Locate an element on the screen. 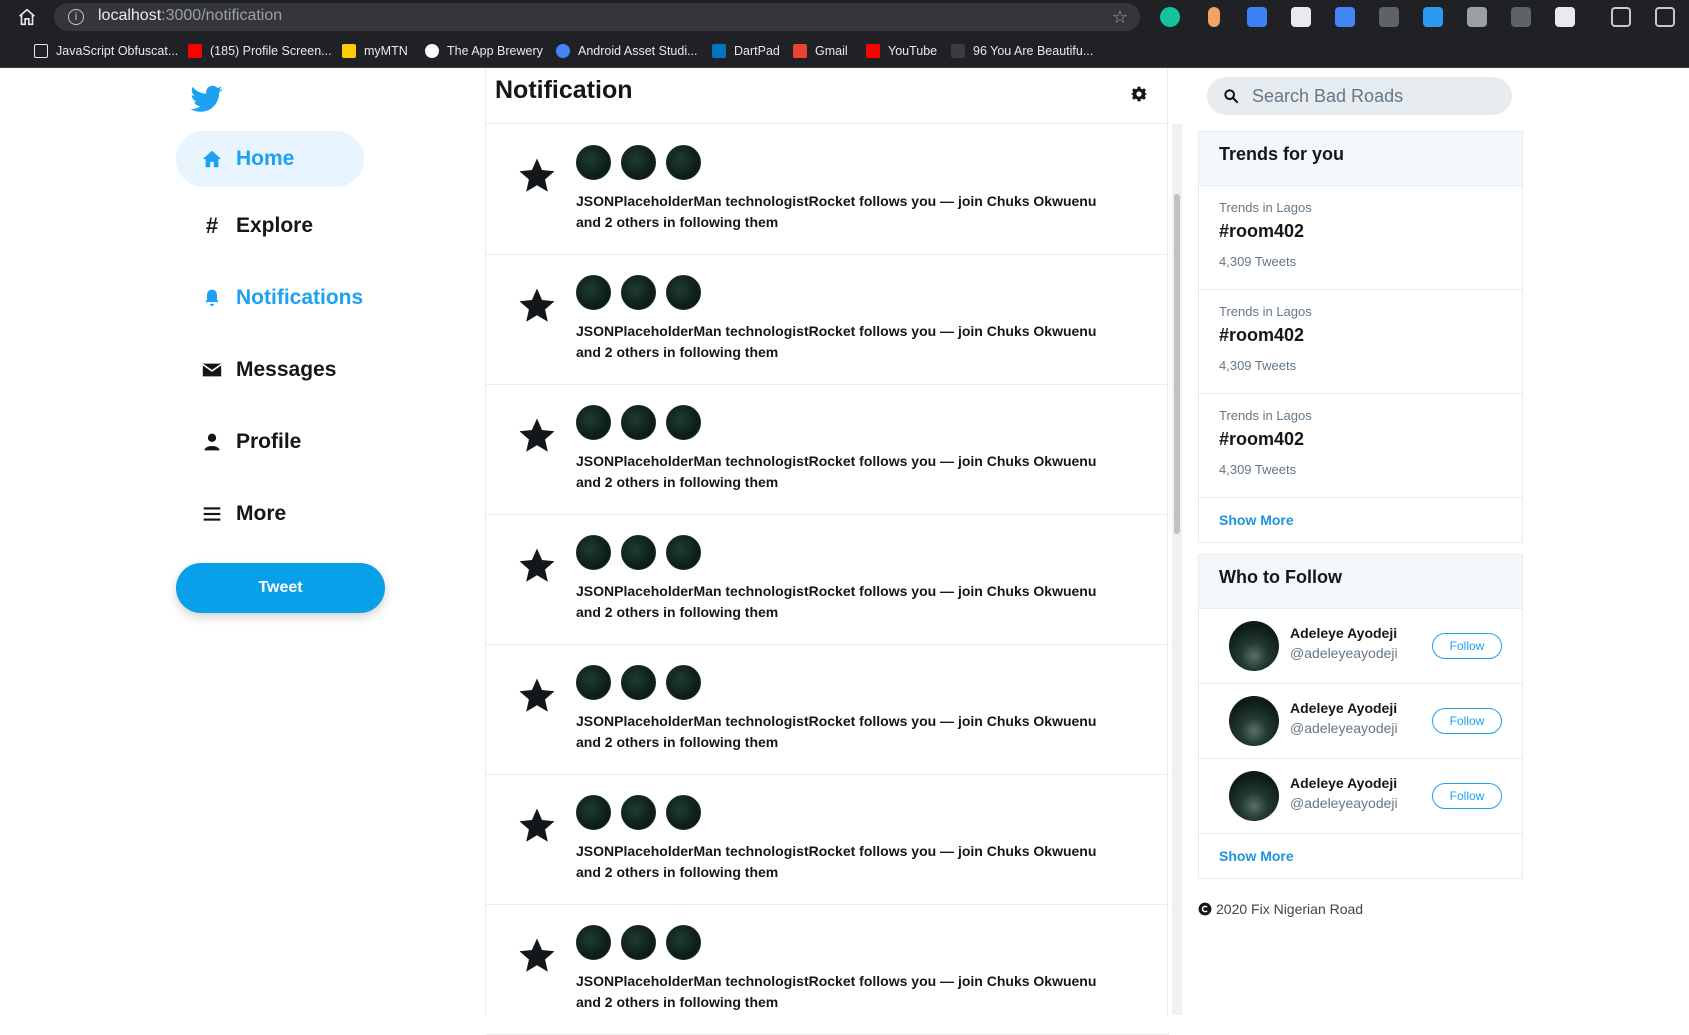 This screenshot has height=1035, width=1689. nav-home: Home is located at coordinates (270, 159).